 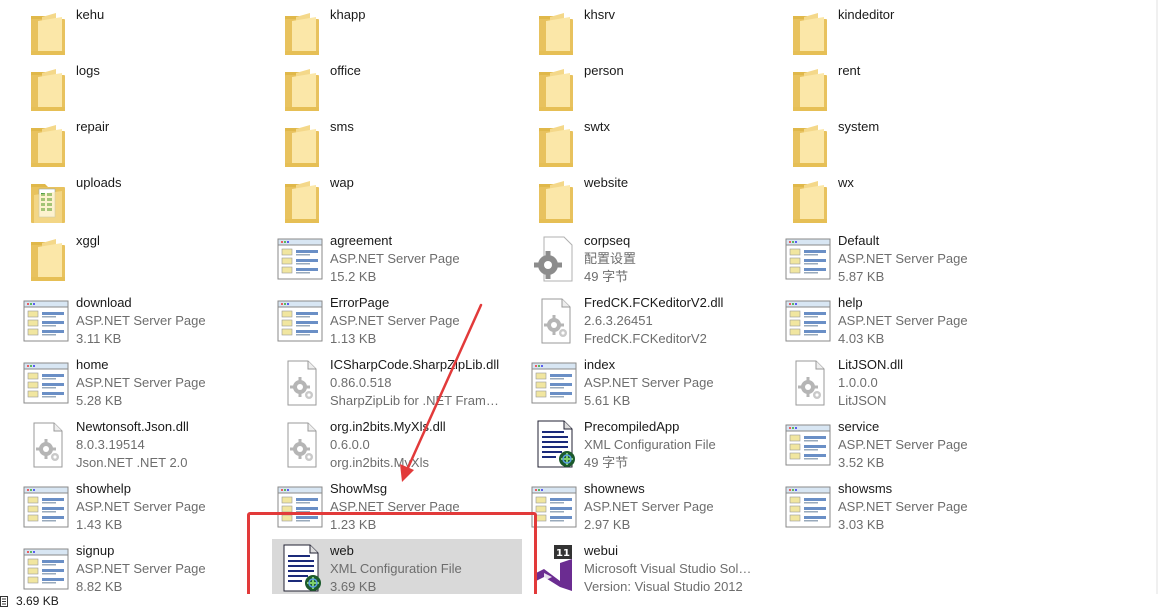 What do you see at coordinates (633, 143) in the screenshot?
I see `file-item-swtx: swtx` at bounding box center [633, 143].